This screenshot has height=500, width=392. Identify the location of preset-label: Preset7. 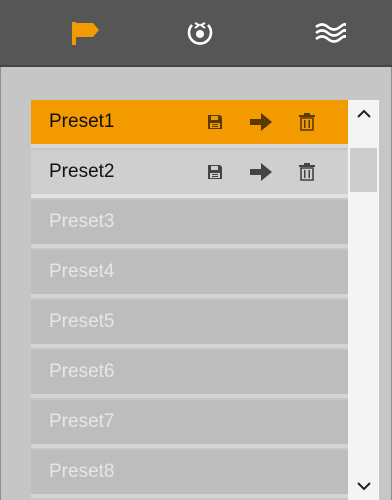
(82, 421).